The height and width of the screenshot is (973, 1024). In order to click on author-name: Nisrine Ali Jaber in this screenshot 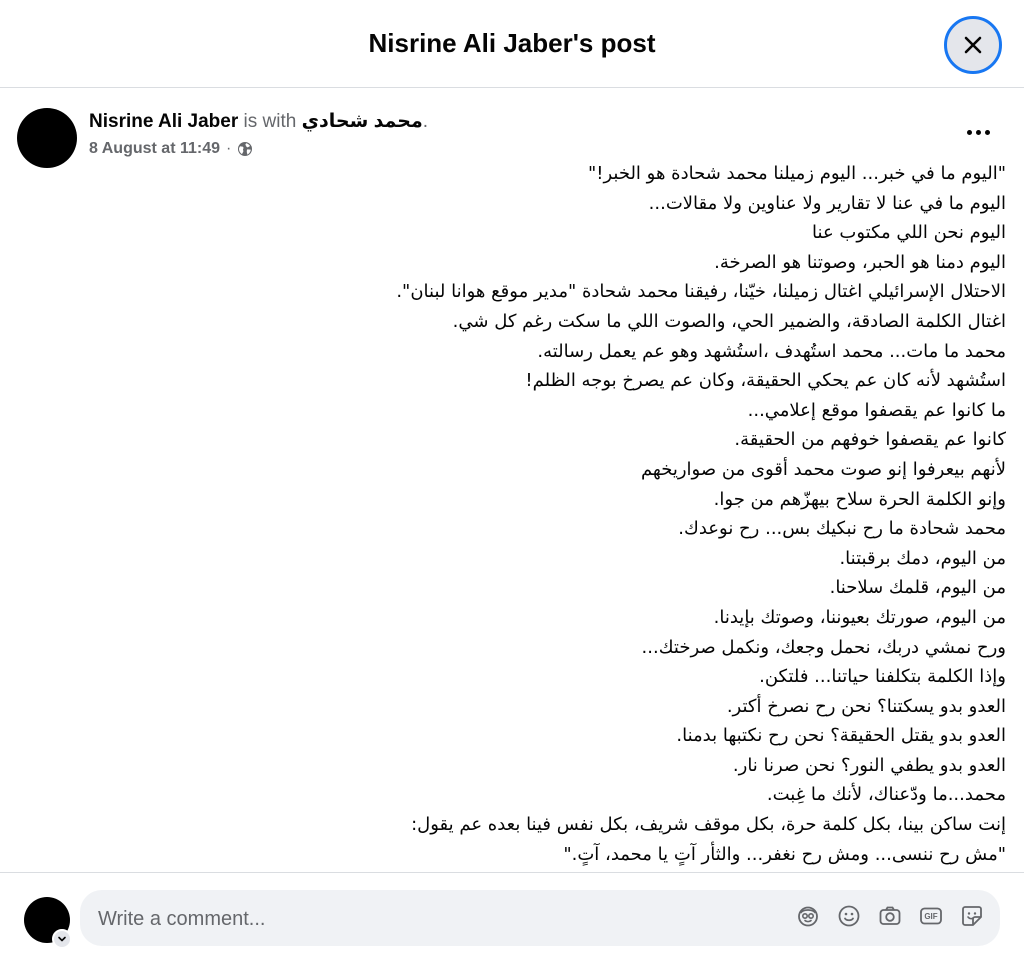, I will do `click(163, 121)`.